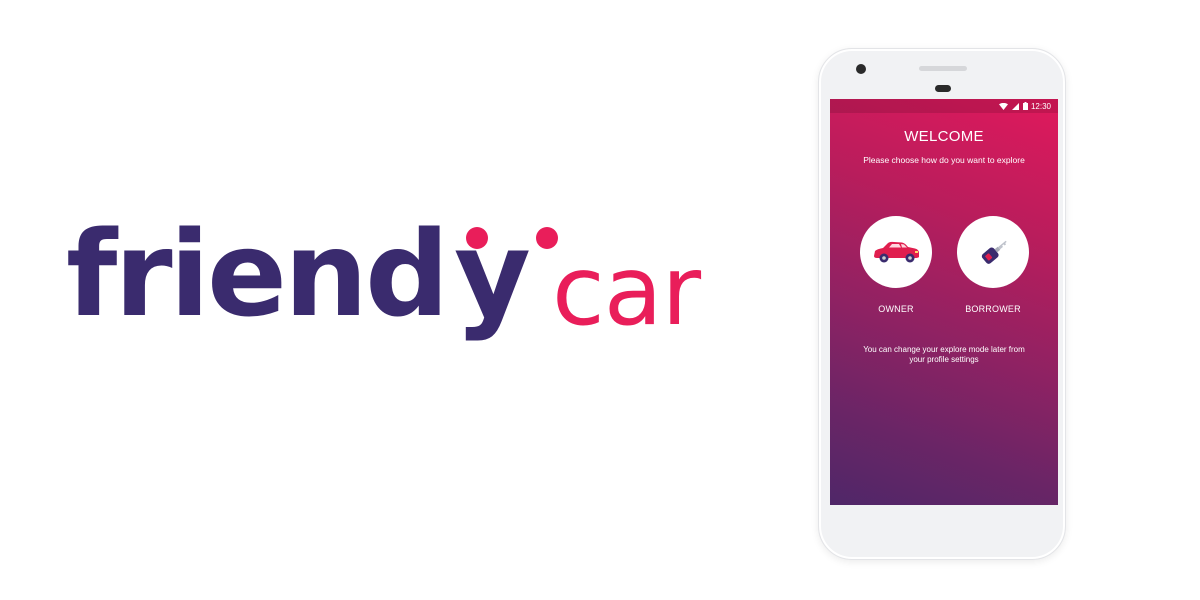  I want to click on status-bar: 12:30, so click(944, 106).